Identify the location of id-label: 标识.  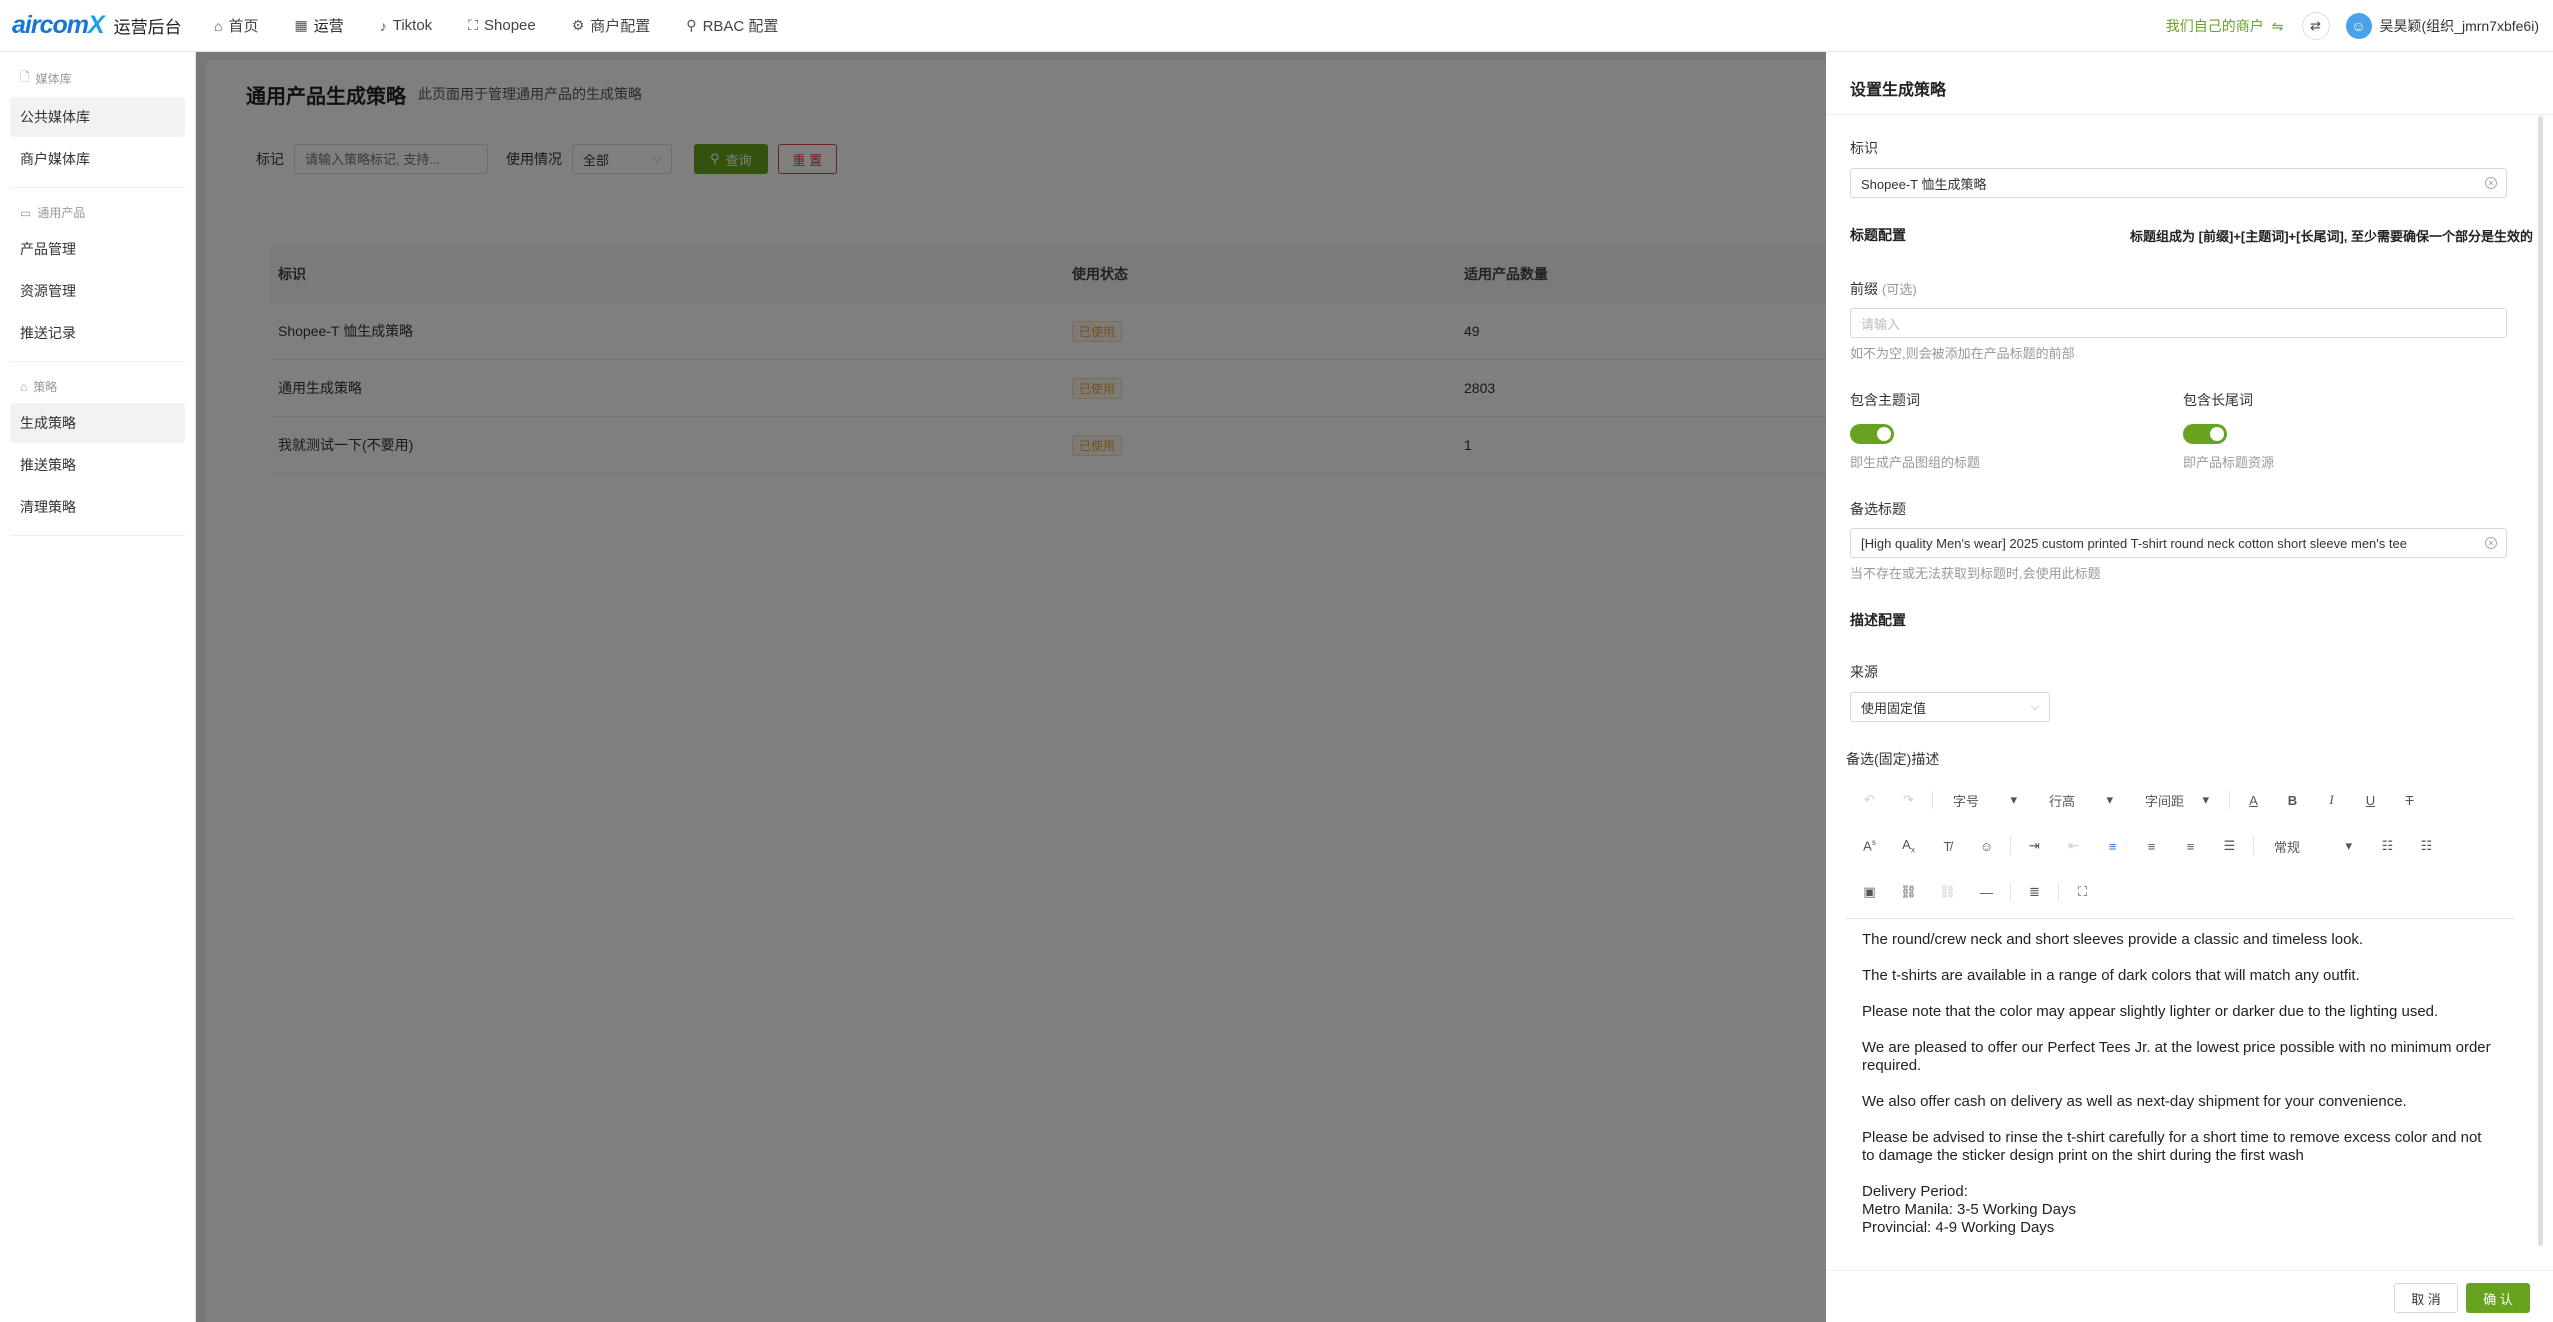
(1864, 148).